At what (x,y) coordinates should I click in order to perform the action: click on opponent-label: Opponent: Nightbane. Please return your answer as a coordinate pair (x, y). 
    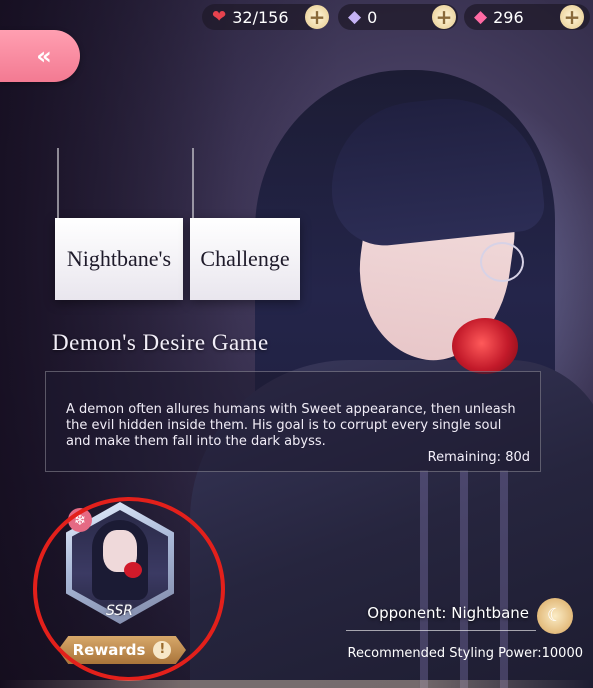
    Looking at the image, I should click on (448, 613).